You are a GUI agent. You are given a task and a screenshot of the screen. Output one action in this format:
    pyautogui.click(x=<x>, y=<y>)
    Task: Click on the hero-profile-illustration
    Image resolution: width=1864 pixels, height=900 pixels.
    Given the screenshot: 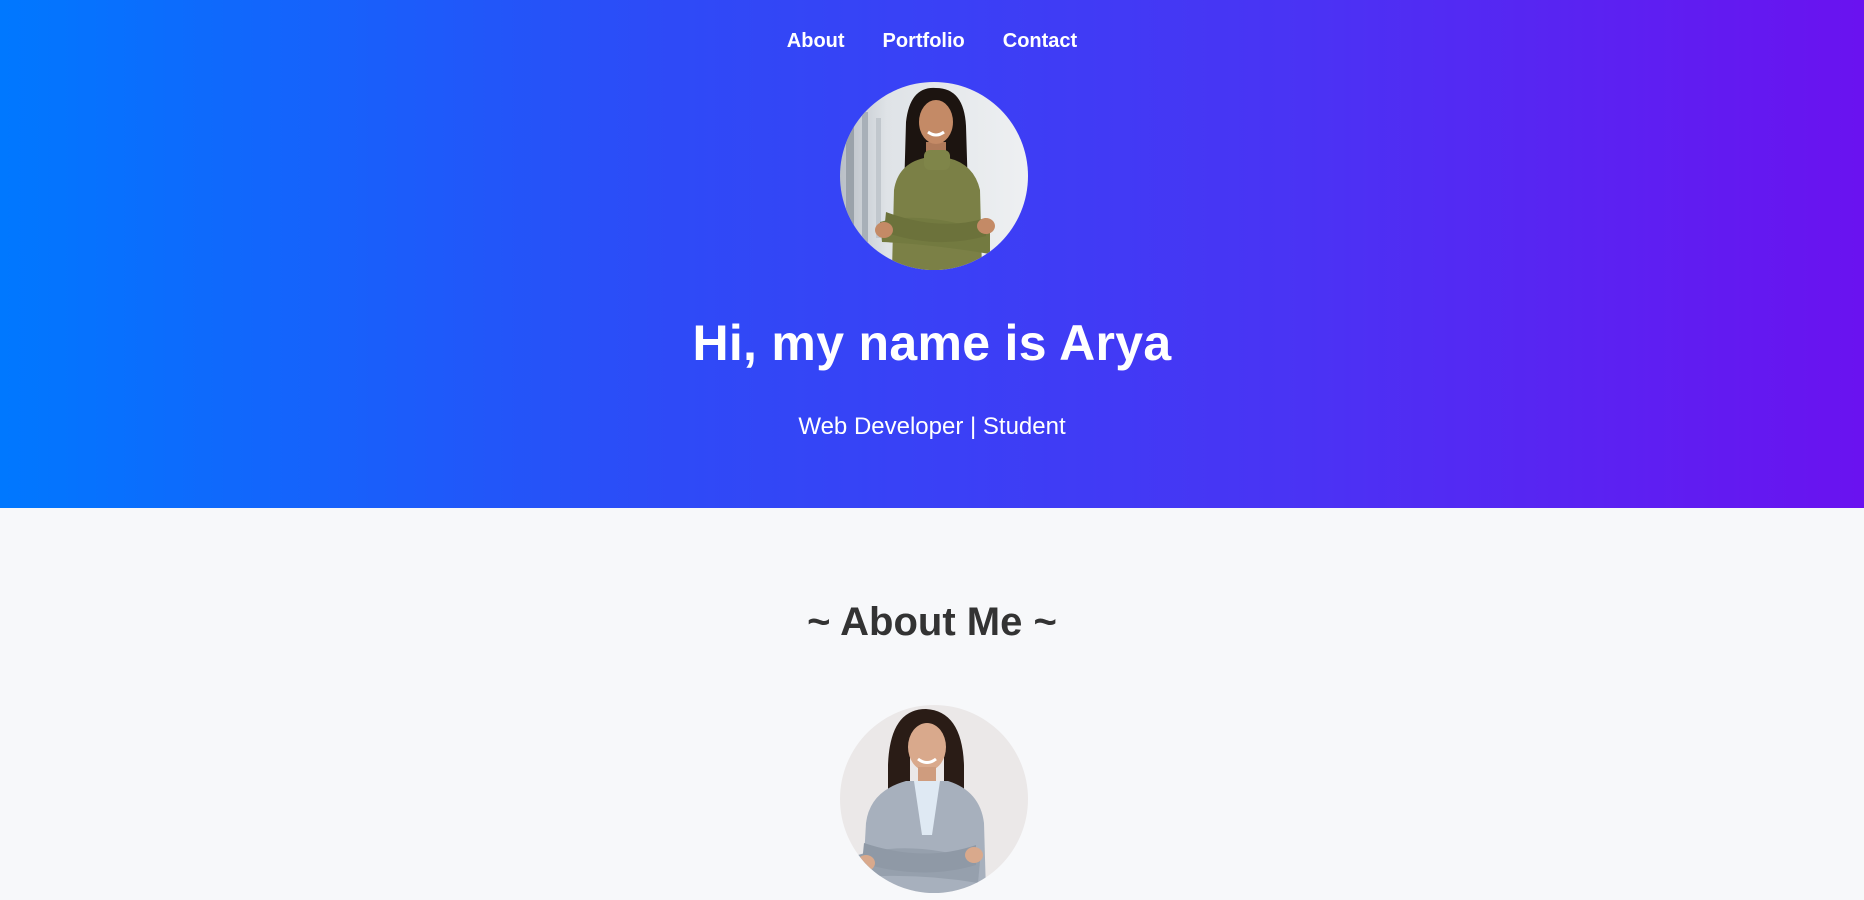 What is the action you would take?
    pyautogui.click(x=934, y=176)
    